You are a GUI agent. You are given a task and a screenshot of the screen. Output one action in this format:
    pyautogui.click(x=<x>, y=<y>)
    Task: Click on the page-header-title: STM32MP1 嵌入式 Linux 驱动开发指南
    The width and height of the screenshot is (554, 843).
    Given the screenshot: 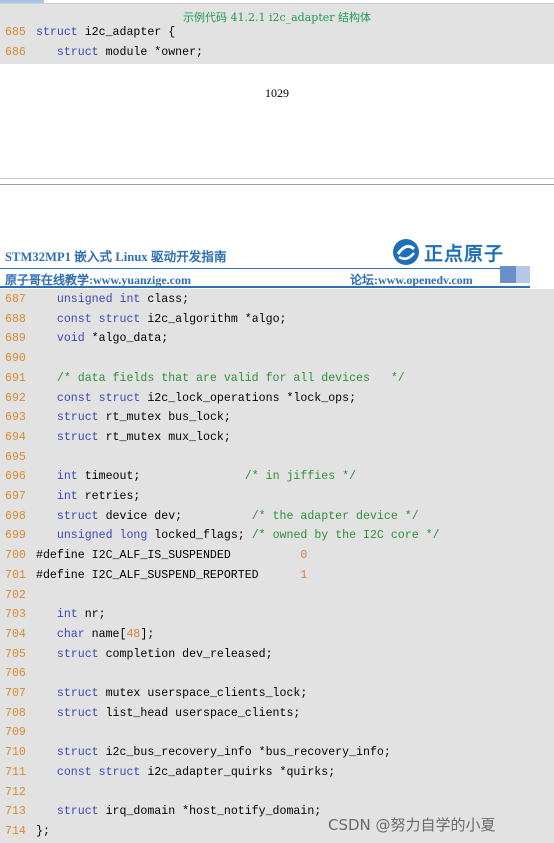 What is the action you would take?
    pyautogui.click(x=116, y=257)
    